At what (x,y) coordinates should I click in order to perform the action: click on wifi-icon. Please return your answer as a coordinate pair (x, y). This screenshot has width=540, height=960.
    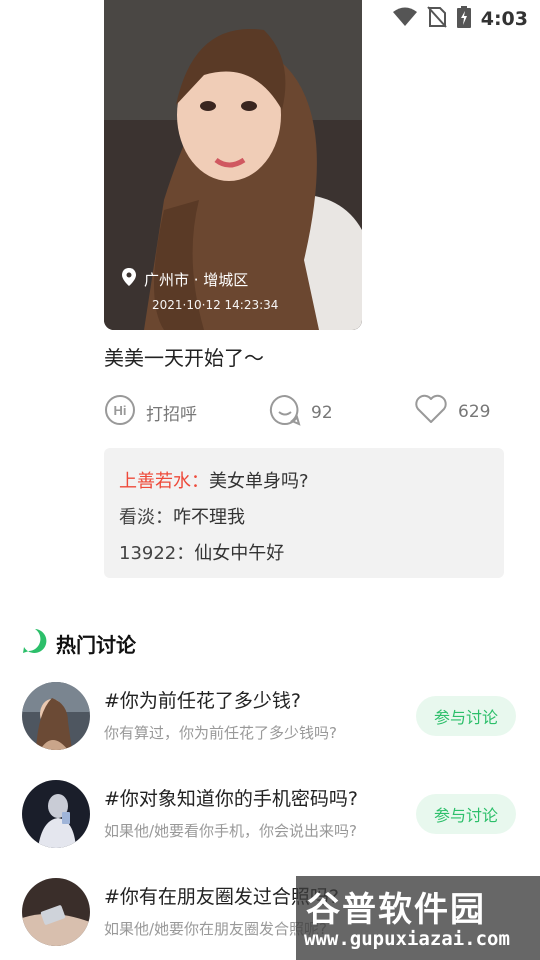
    Looking at the image, I should click on (404, 19).